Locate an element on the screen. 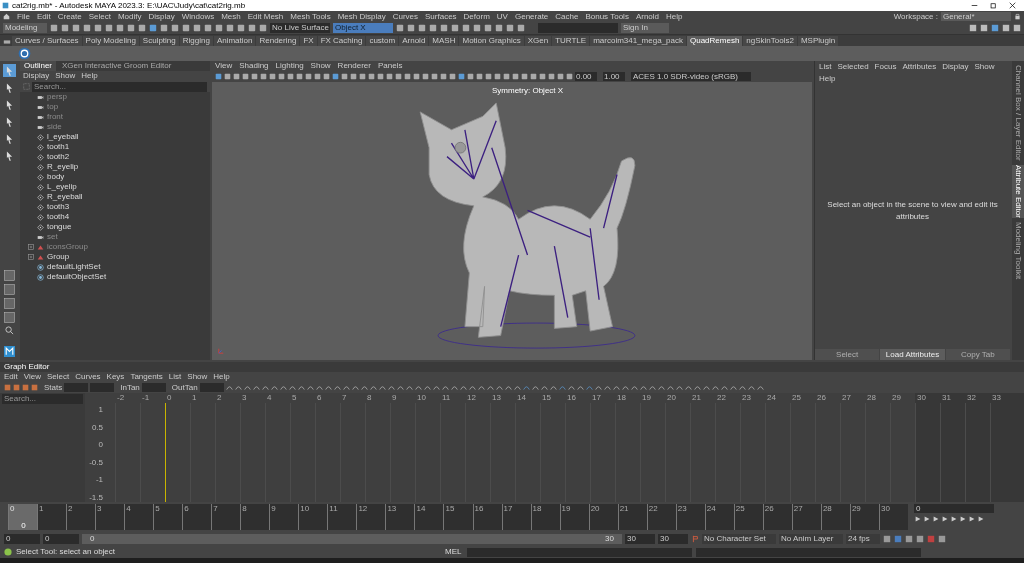 This screenshot has height=563, width=1024. outliner-item: L_eyelip is located at coordinates (62, 187).